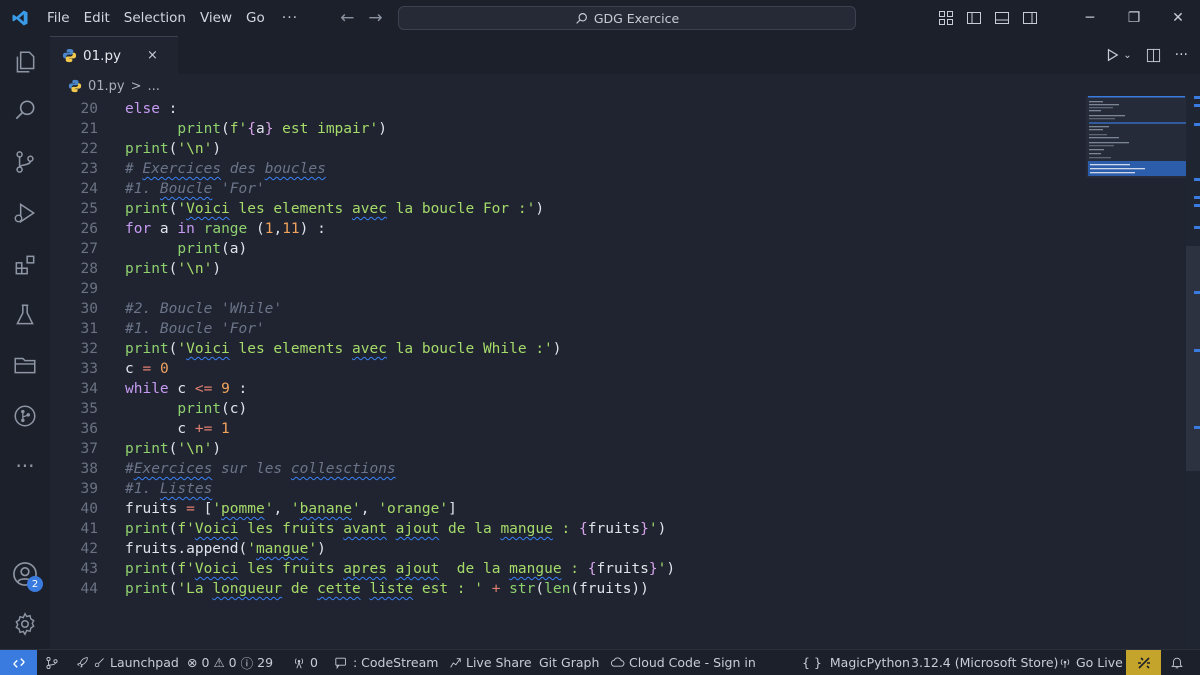 This screenshot has width=1200, height=675. I want to click on code-line: 42 fruits.append('mangue'), so click(568, 549).